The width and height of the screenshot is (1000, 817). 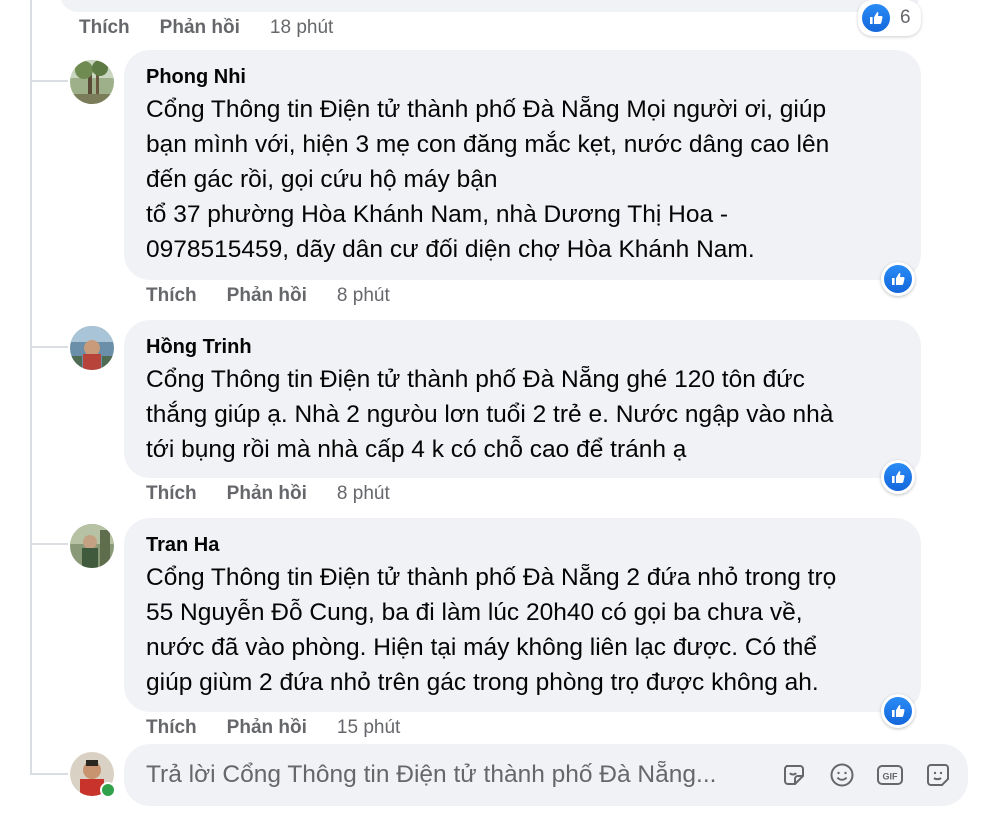 I want to click on svg-text: GIF, so click(x=891, y=777).